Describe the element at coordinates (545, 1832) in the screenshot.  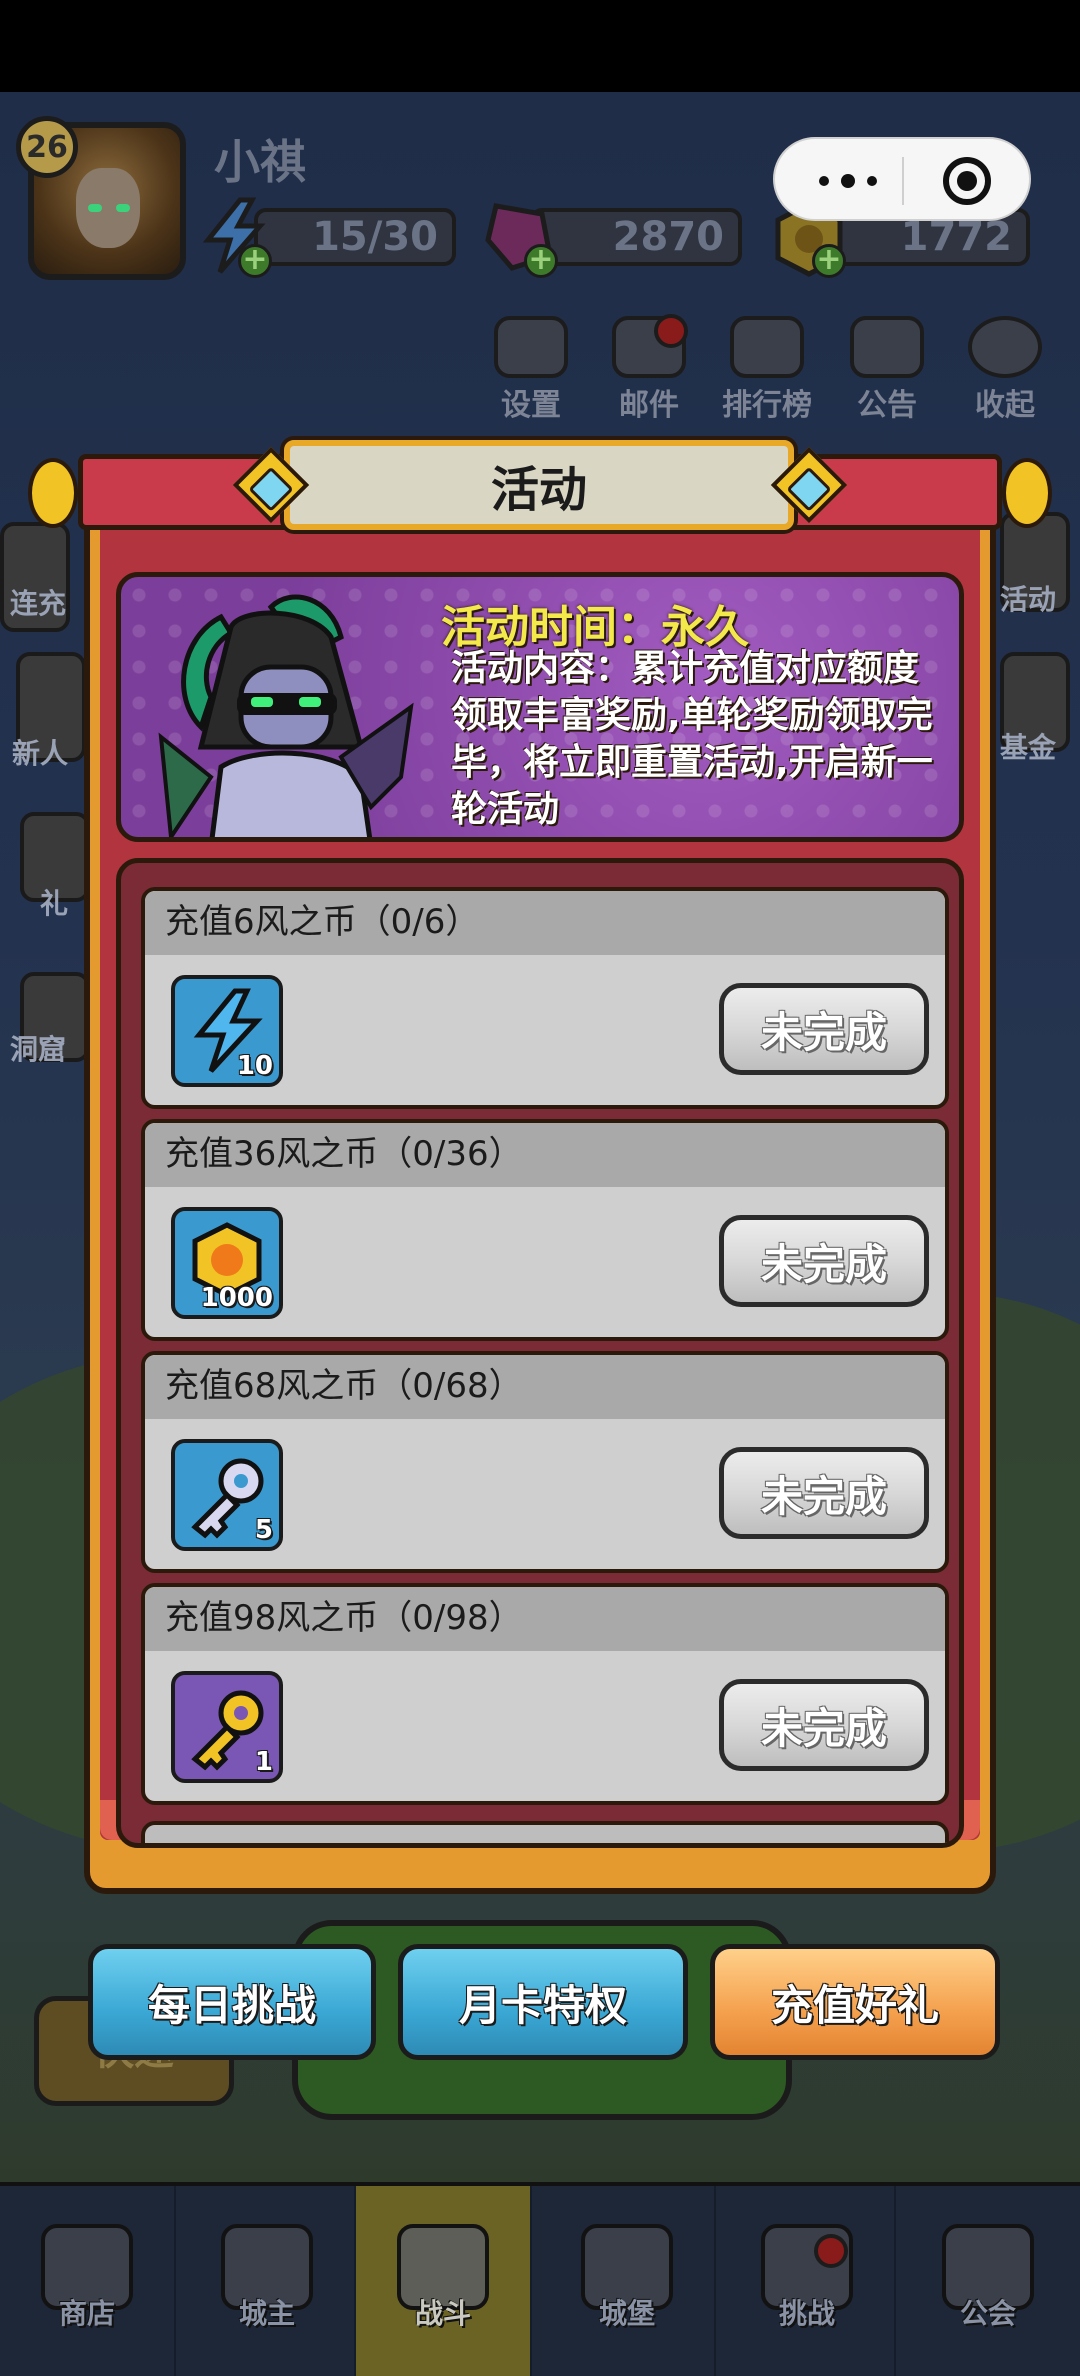
I see `task-row-partial` at that location.